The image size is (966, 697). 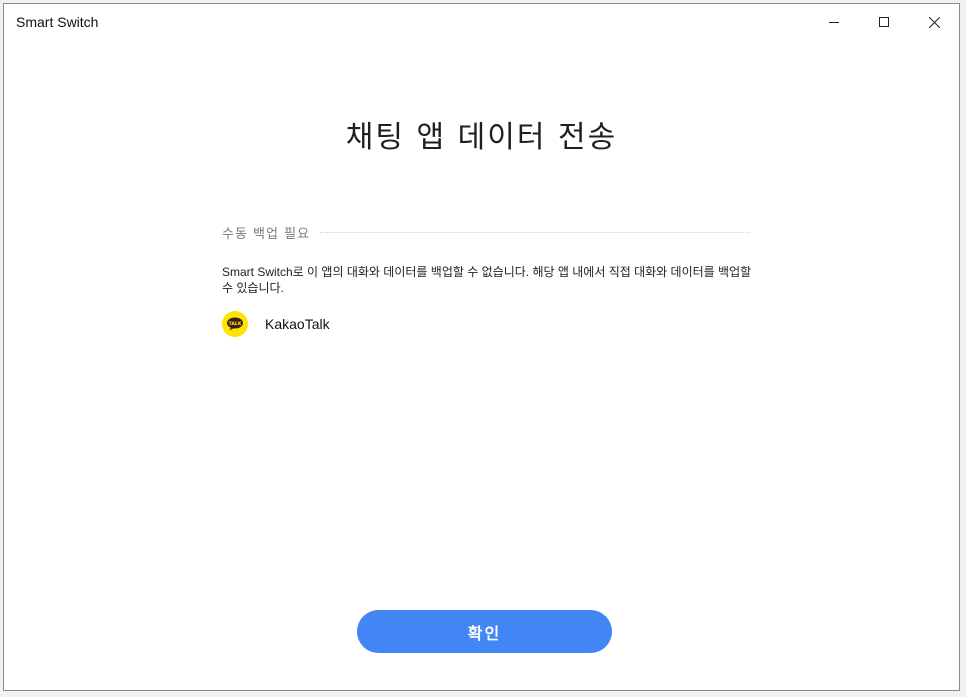 I want to click on section-divider, so click(x=535, y=232).